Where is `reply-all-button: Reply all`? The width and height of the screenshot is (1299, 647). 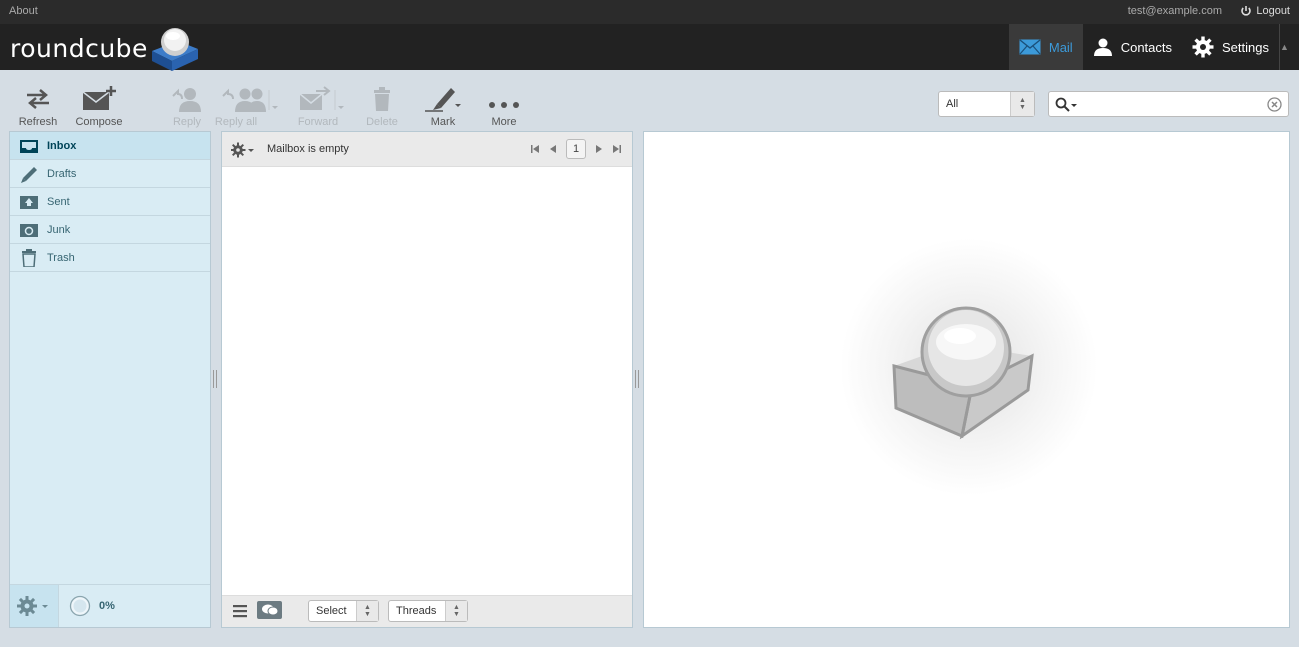
reply-all-button: Reply all is located at coordinates (248, 105).